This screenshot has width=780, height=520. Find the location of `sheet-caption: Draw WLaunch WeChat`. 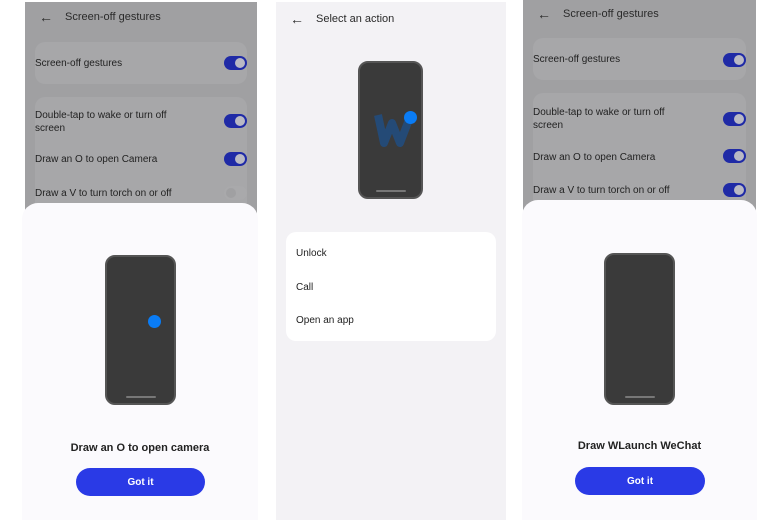

sheet-caption: Draw WLaunch WeChat is located at coordinates (639, 446).